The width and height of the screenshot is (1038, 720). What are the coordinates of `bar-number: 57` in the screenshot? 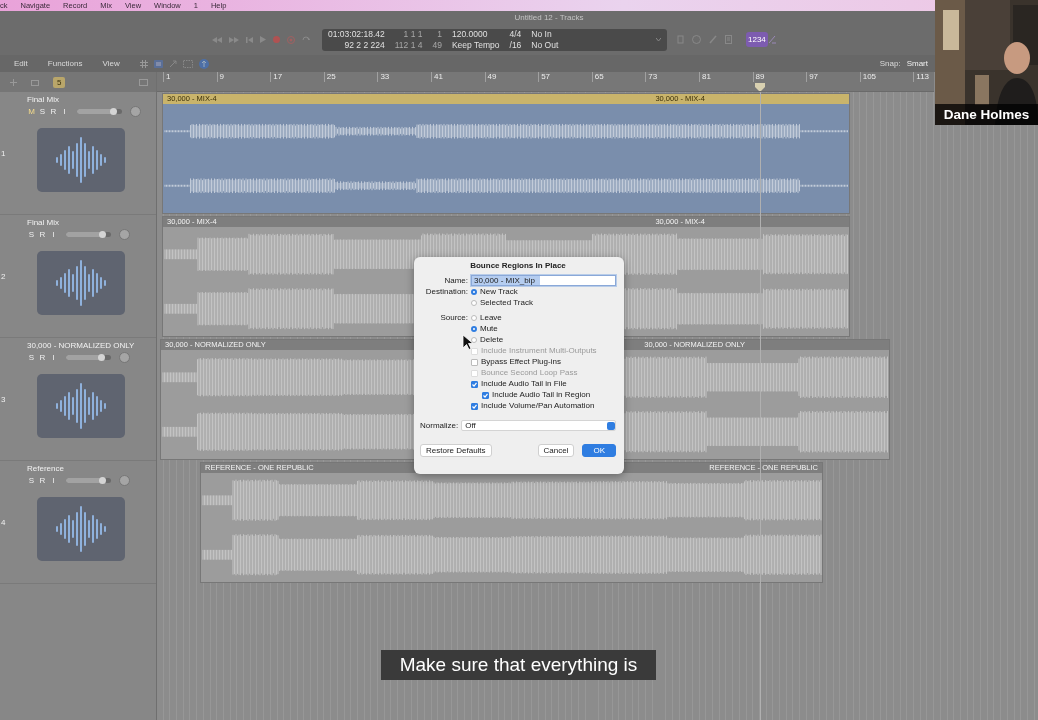 It's located at (565, 77).